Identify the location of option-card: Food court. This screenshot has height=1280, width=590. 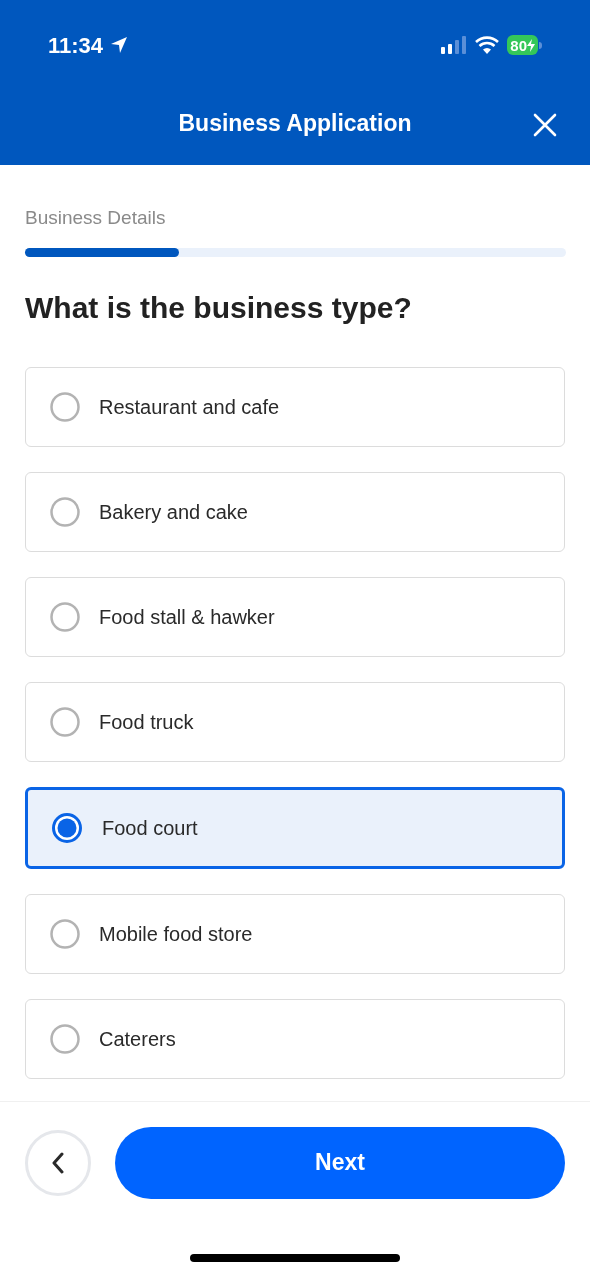
(295, 827).